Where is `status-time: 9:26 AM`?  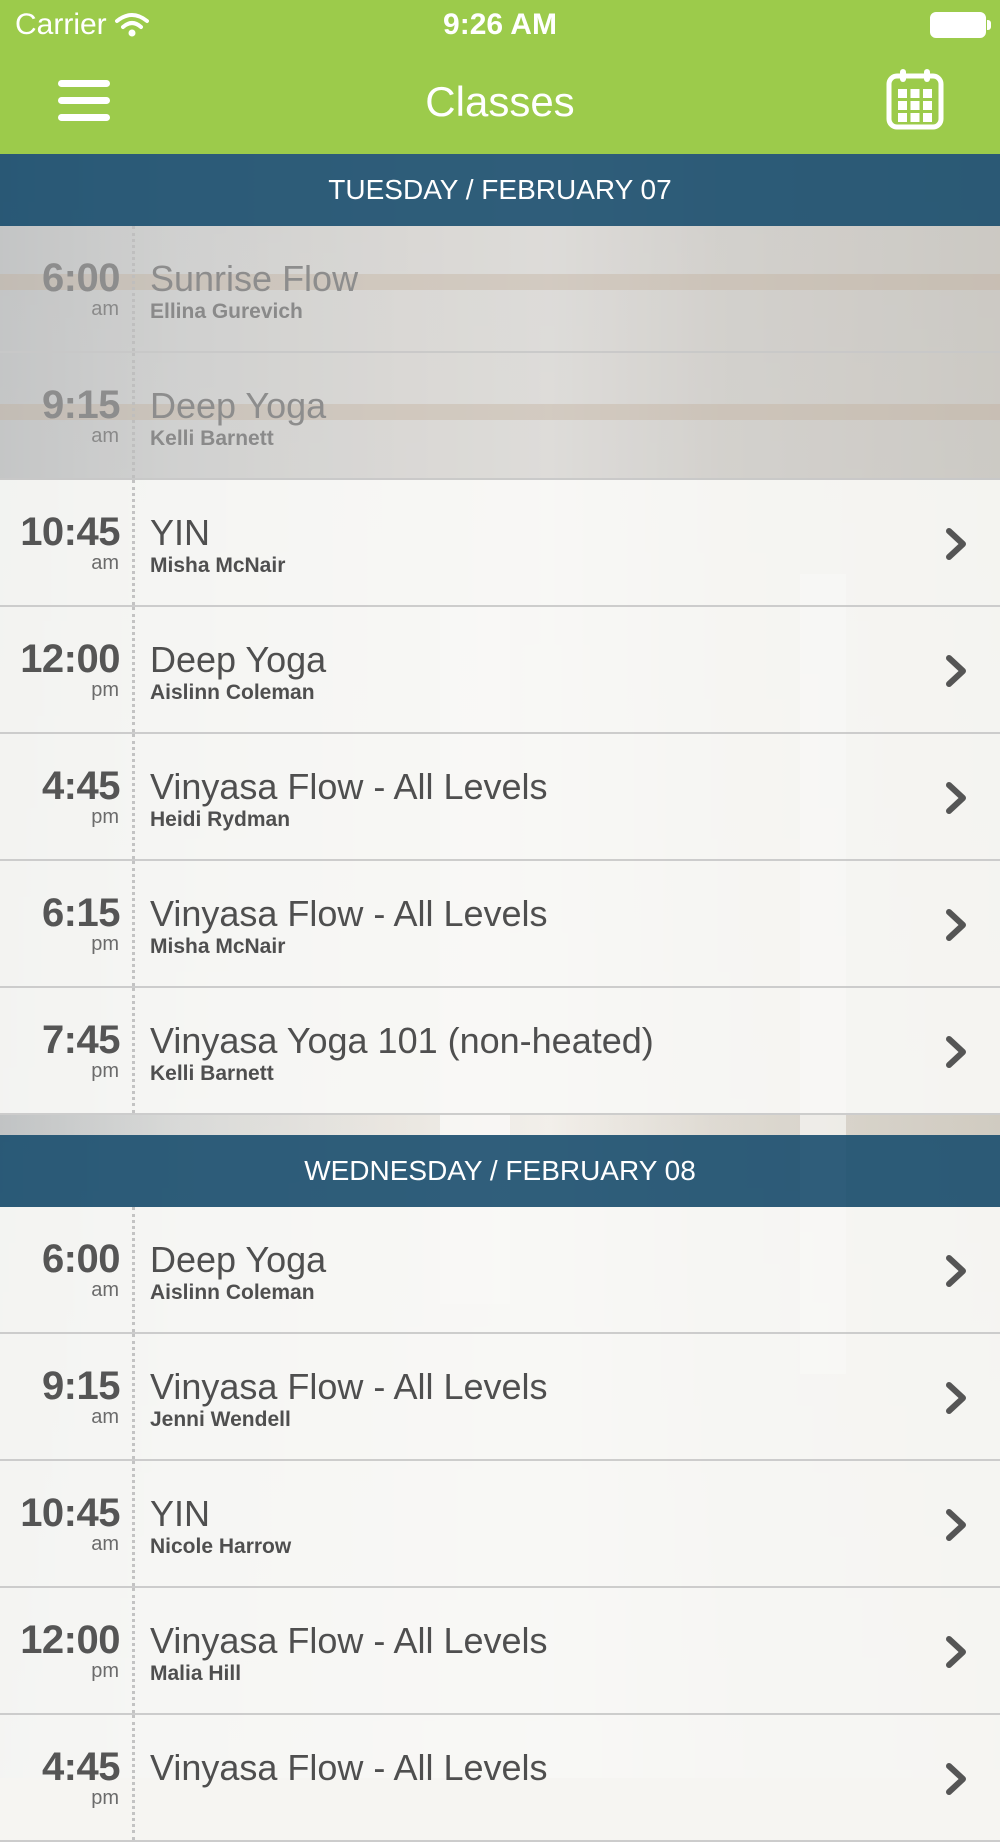
status-time: 9:26 AM is located at coordinates (500, 24).